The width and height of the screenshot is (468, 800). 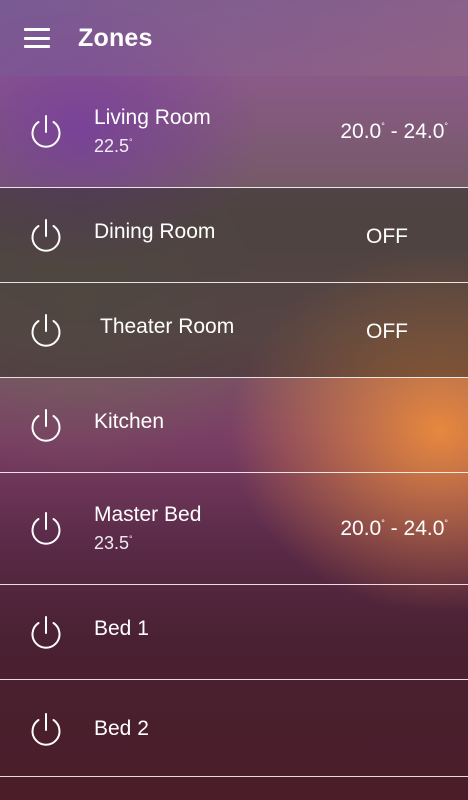 I want to click on menu-icon, so click(x=37, y=38).